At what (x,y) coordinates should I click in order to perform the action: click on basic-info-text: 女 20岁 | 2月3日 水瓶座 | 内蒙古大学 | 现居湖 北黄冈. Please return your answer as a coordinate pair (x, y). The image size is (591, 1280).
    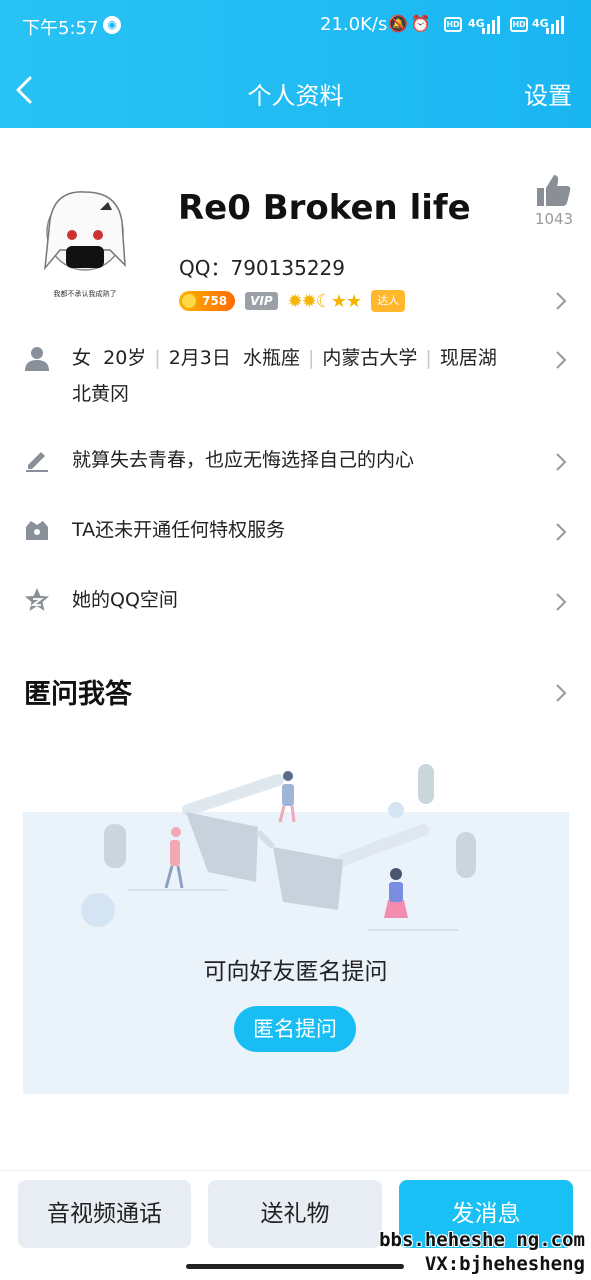
    Looking at the image, I should click on (284, 376).